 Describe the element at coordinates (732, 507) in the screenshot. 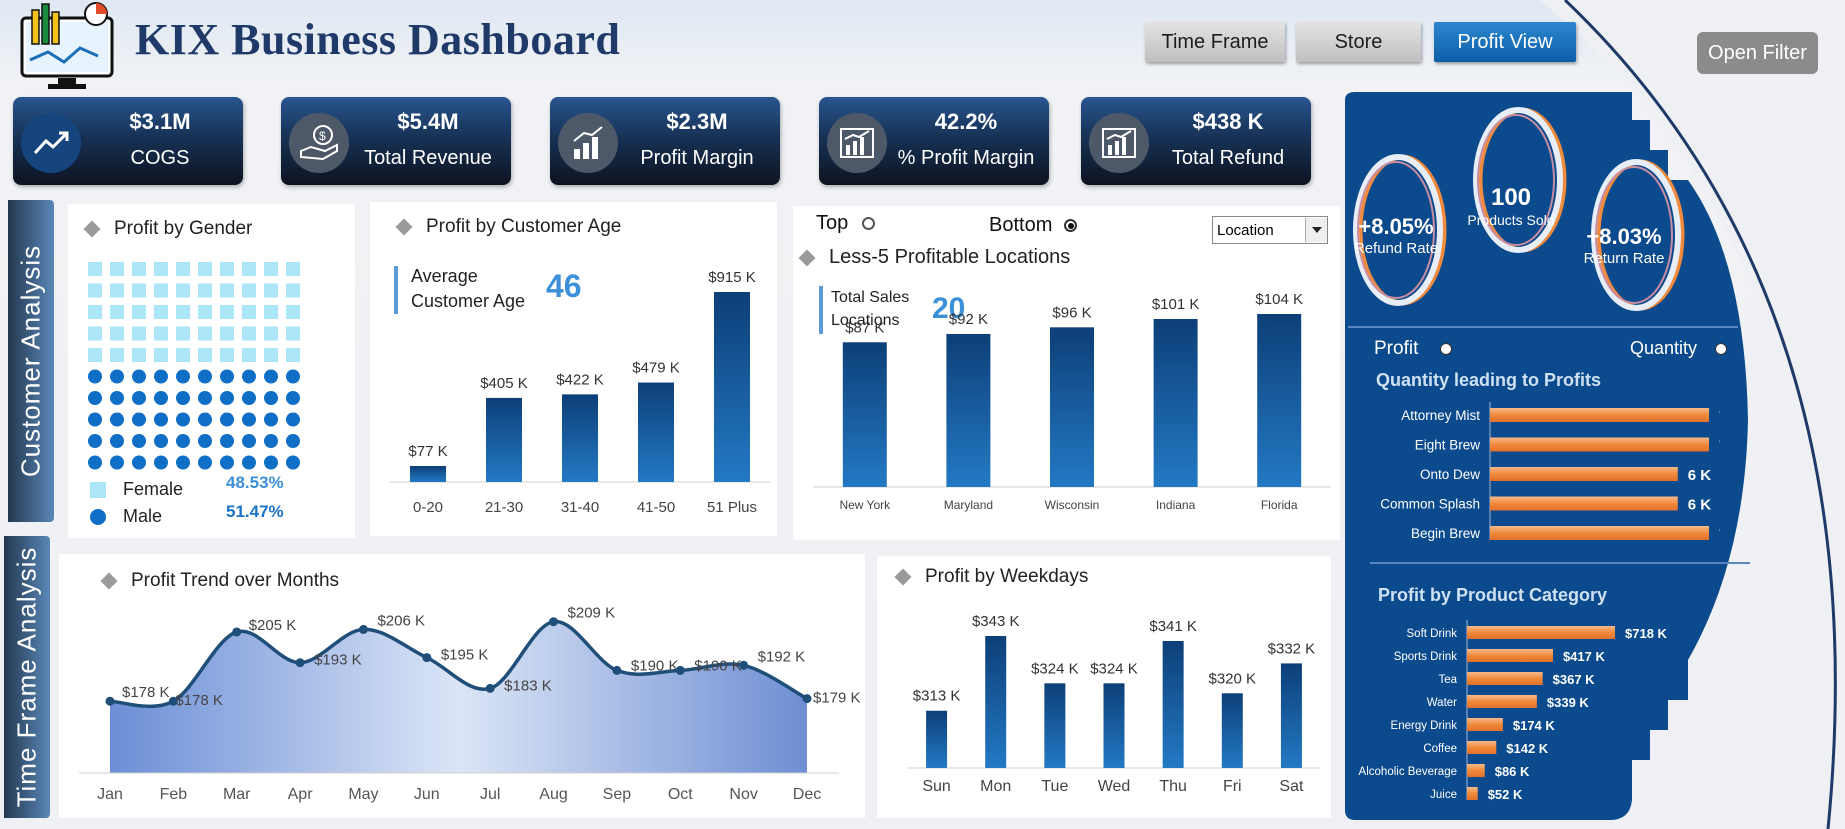

I see `x-tick-label: 51 Plus` at that location.